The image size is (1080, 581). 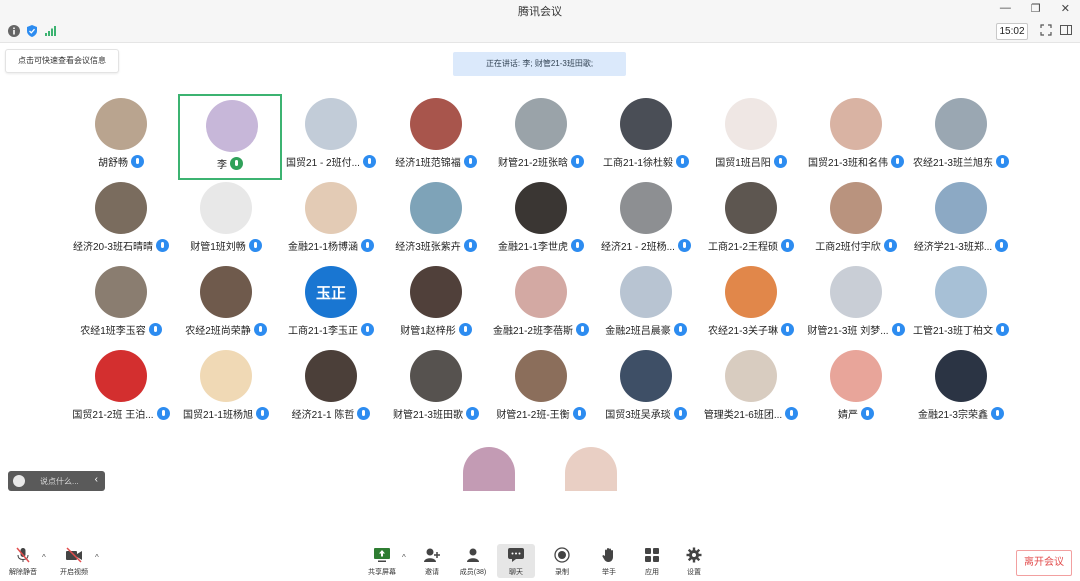 What do you see at coordinates (62, 61) in the screenshot?
I see `meeting-info-tip: 点击可快速查看会议信息` at bounding box center [62, 61].